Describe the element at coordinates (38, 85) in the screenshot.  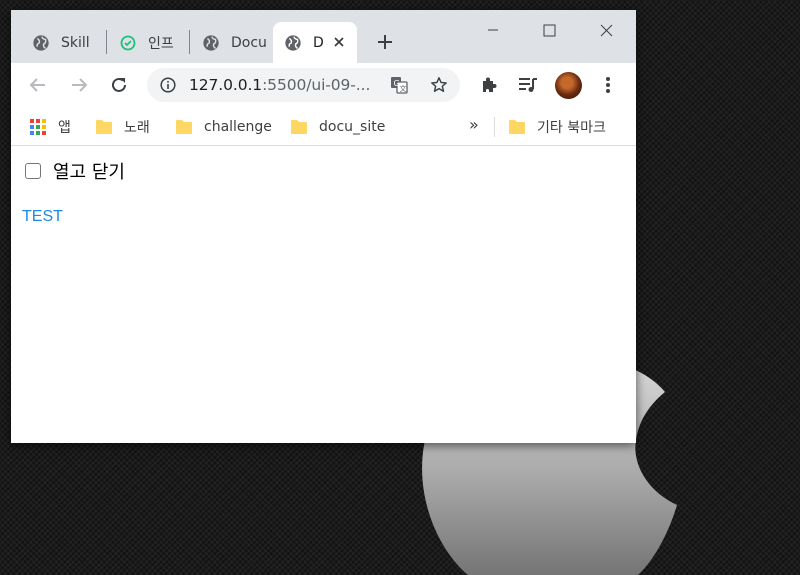
I see `back-button` at that location.